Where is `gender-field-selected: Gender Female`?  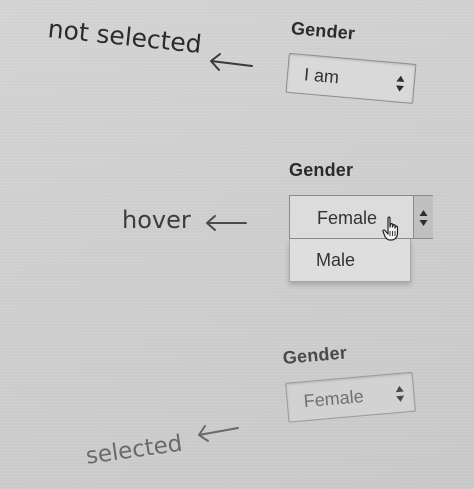
gender-field-selected: Gender Female is located at coordinates (349, 380).